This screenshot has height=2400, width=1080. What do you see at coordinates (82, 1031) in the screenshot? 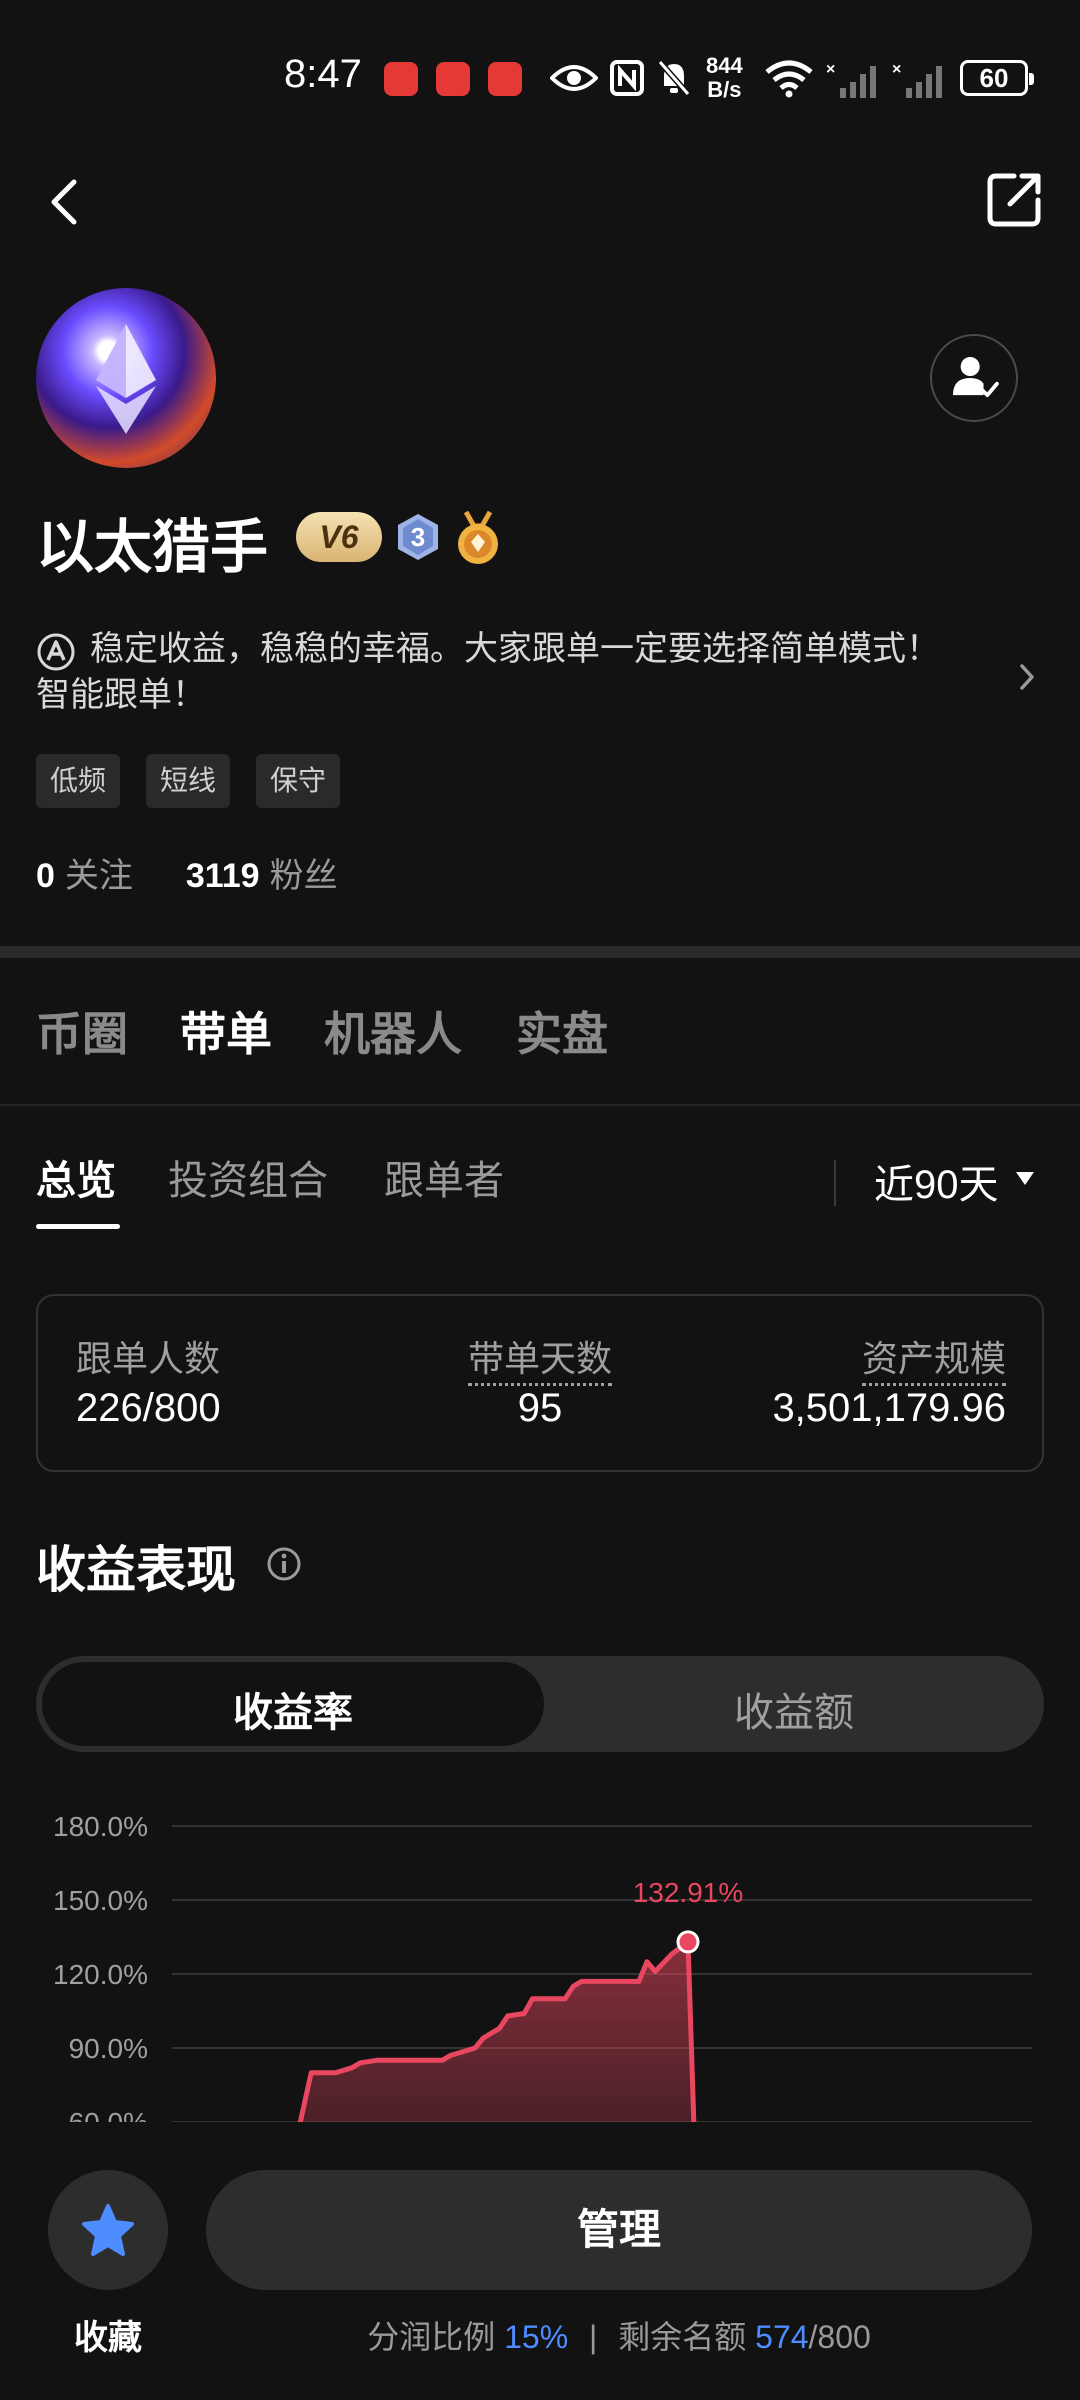
I see `tab-crypto: 币圈` at bounding box center [82, 1031].